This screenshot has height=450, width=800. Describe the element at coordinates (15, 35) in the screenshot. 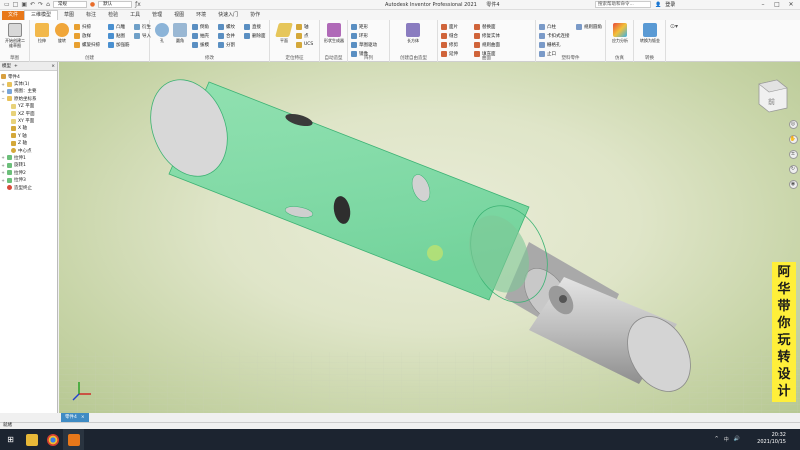

I see `start-2d-sketch-button: 开始创建二维草图` at that location.